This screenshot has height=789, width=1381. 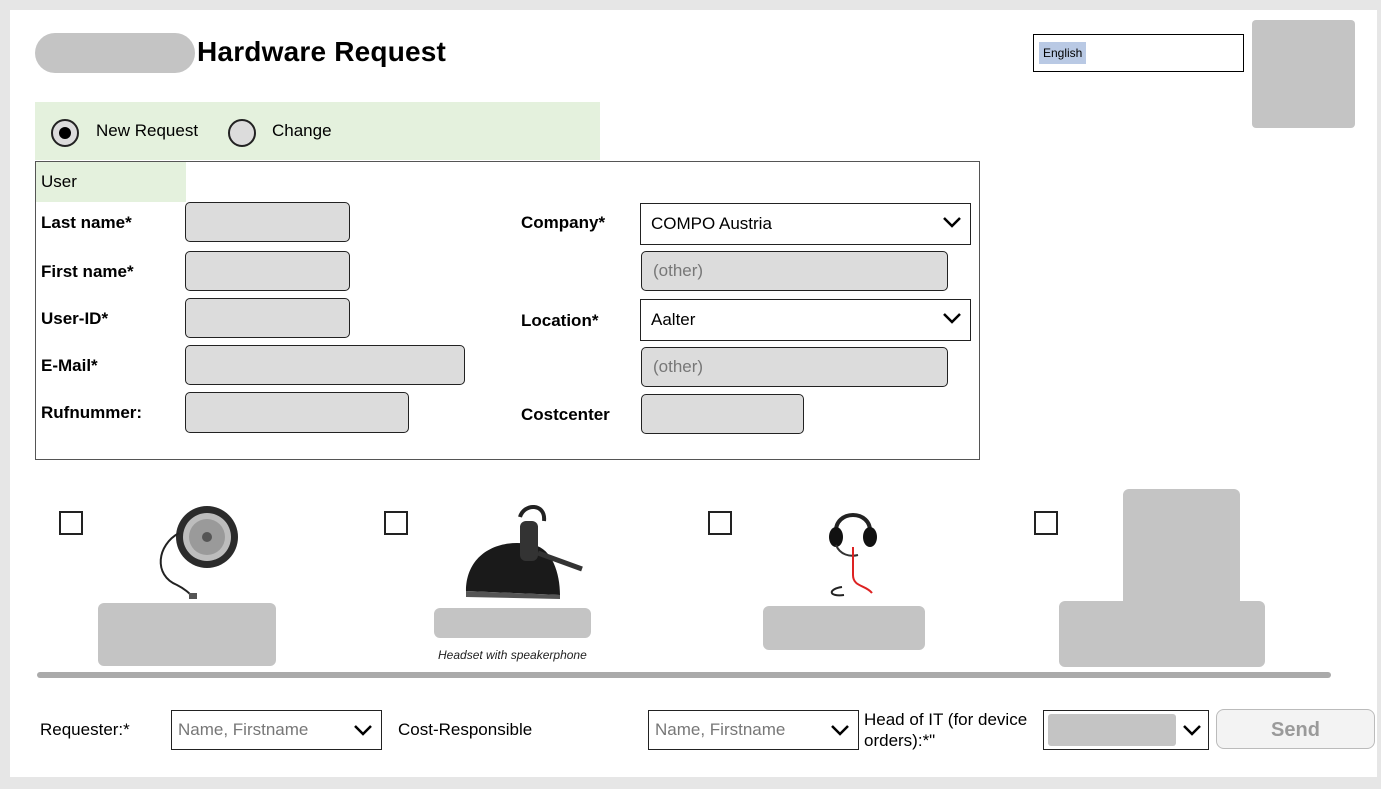 I want to click on company-other-input: (other), so click(x=794, y=271).